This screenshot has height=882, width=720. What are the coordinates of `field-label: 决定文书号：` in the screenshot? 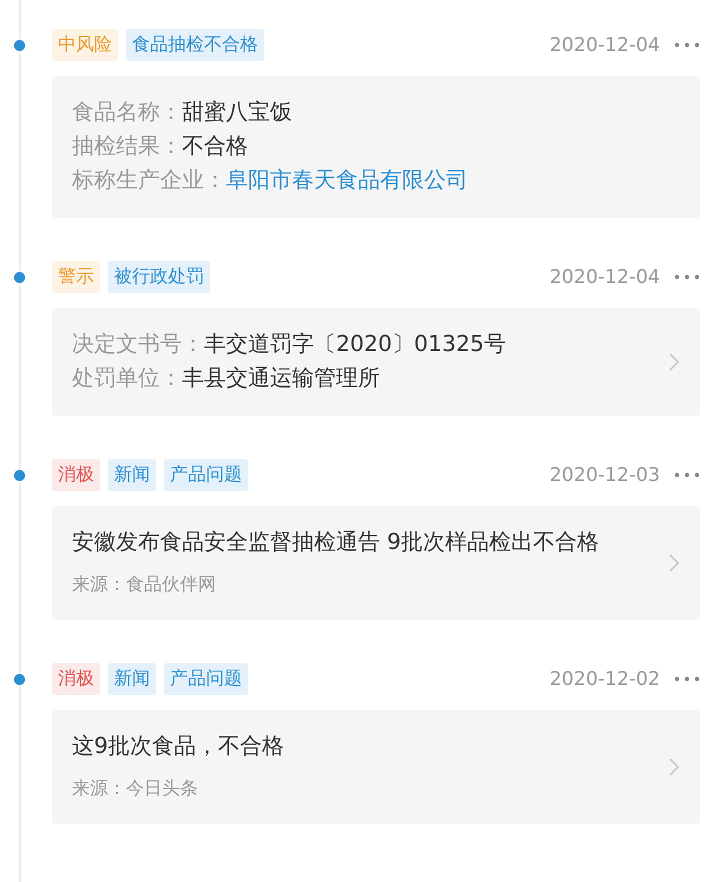 It's located at (138, 344).